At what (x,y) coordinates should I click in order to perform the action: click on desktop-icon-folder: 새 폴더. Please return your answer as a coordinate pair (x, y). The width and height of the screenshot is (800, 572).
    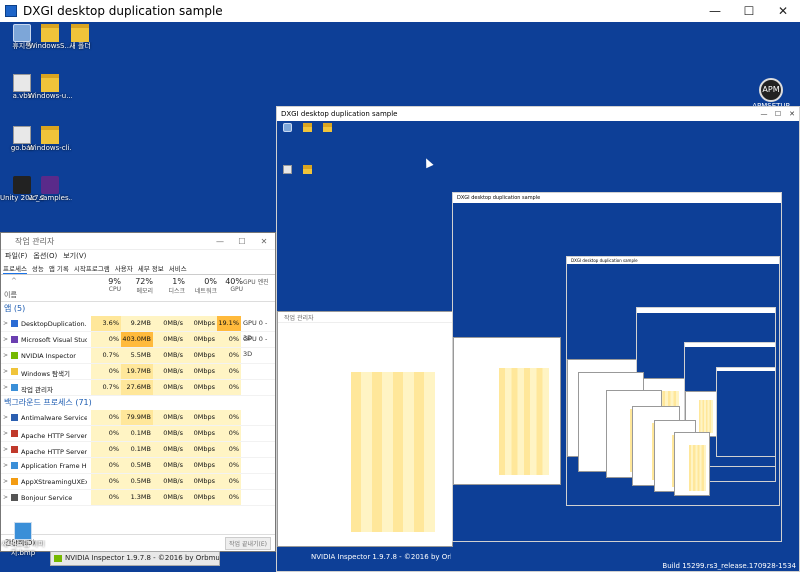
    Looking at the image, I should click on (80, 37).